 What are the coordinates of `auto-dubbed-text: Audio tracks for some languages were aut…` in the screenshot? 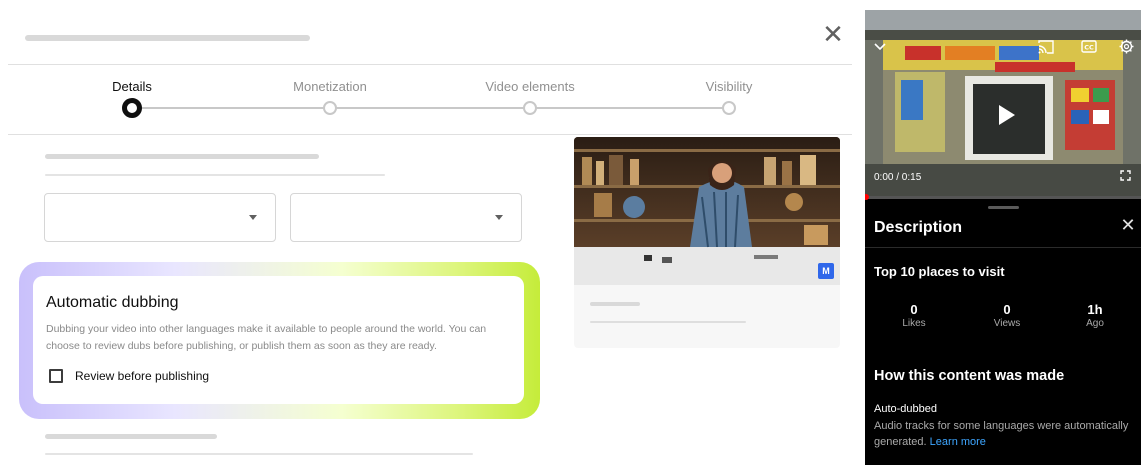 It's located at (1005, 434).